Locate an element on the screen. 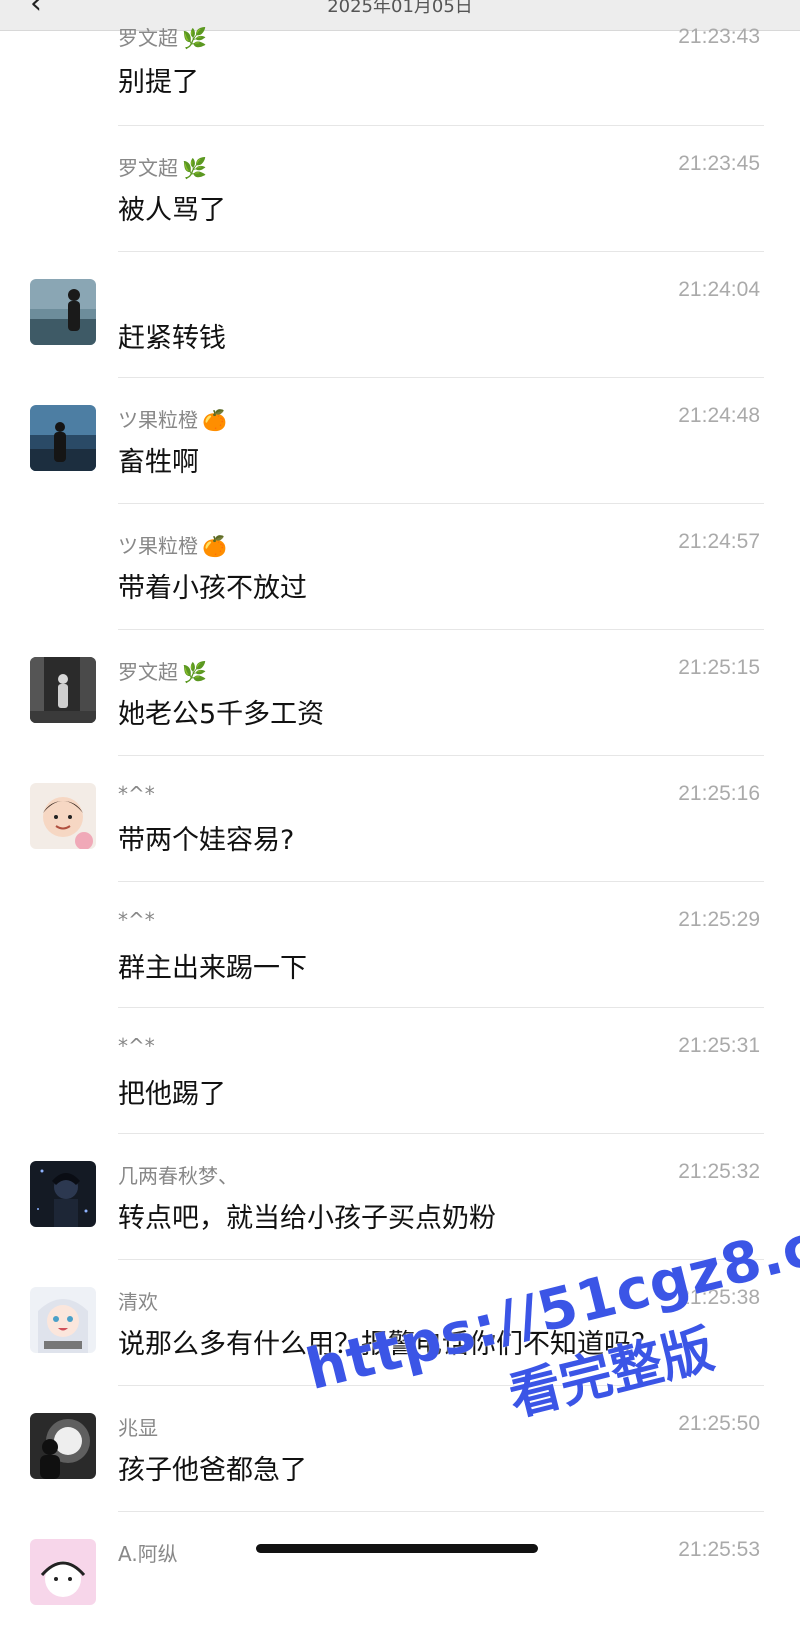 The image size is (800, 1638). list-item: 兆显 21:25:50 孩子他爸都急了 is located at coordinates (400, 1449).